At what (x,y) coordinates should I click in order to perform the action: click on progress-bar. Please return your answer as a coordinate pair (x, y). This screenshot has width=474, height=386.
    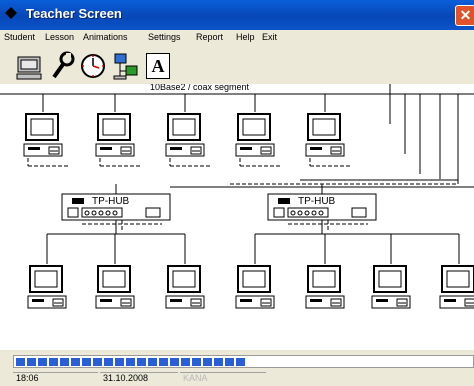
    Looking at the image, I should click on (243, 361).